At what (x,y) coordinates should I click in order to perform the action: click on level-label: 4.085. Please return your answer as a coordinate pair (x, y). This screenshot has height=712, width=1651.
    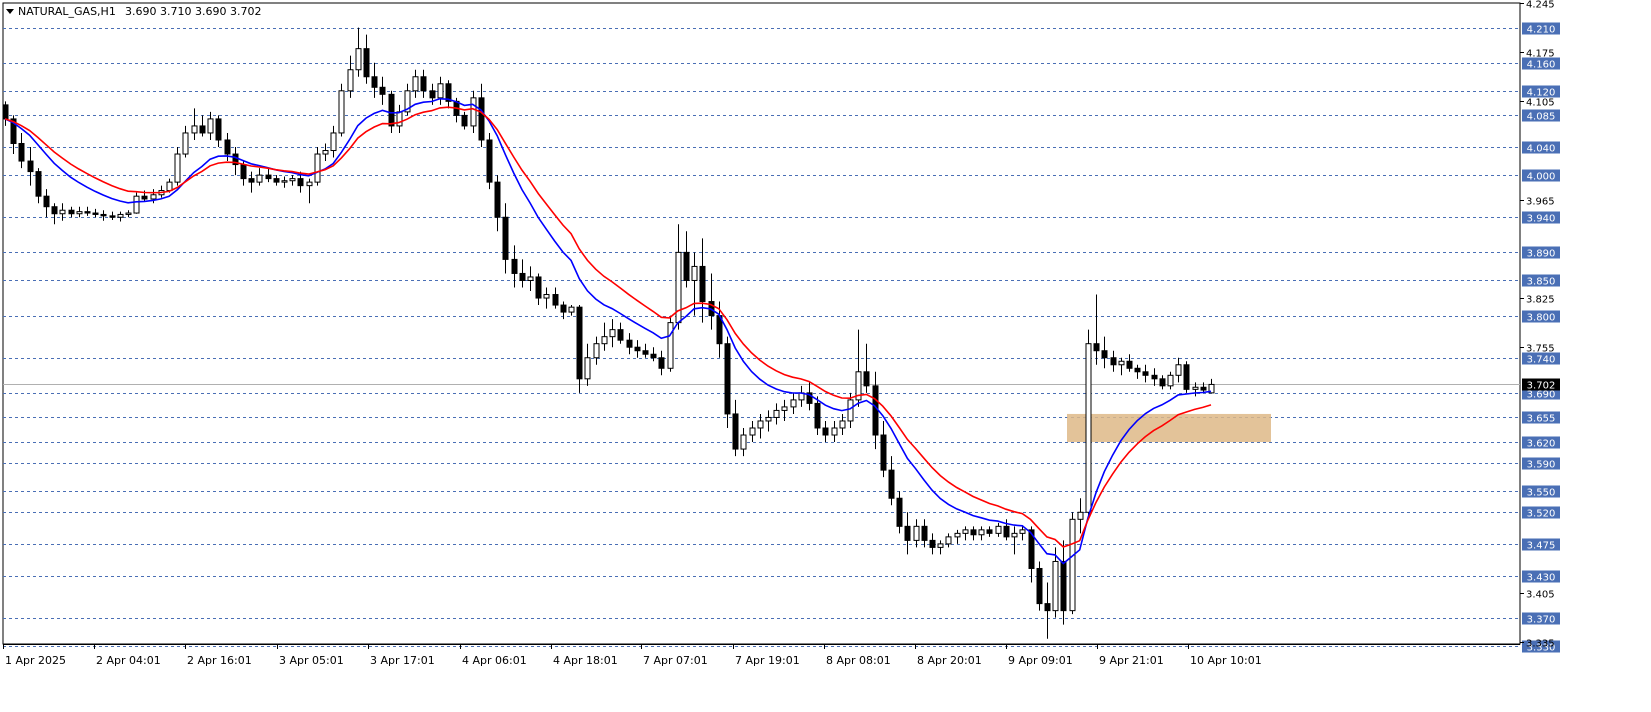
    Looking at the image, I should click on (1541, 117).